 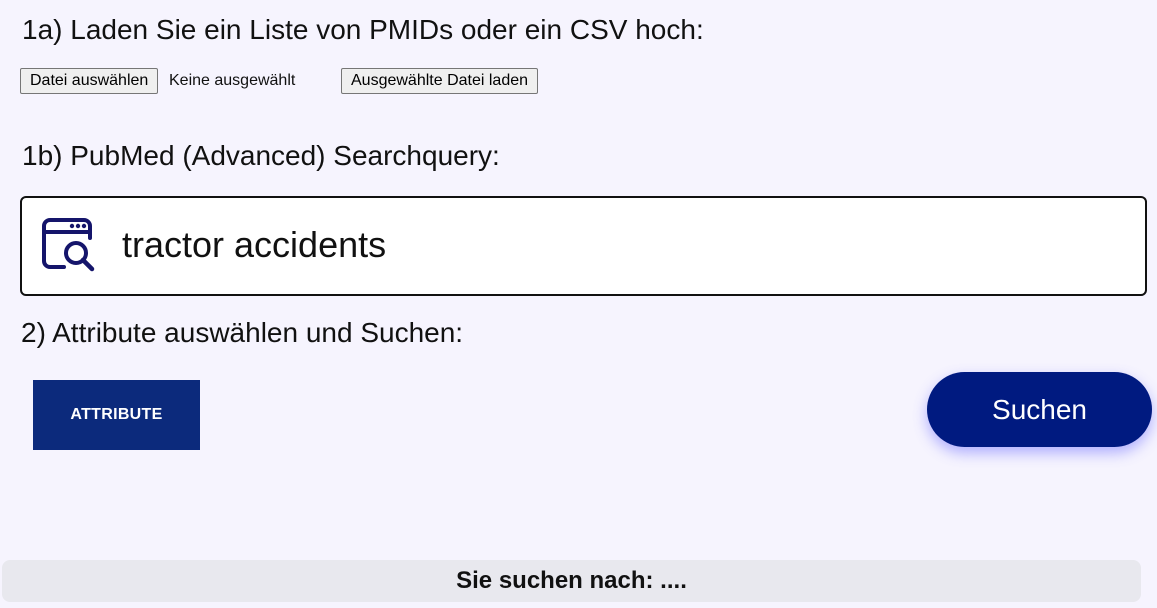 What do you see at coordinates (242, 332) in the screenshot?
I see `attributes-heading: 2) Attribute auswählen und Suchen:` at bounding box center [242, 332].